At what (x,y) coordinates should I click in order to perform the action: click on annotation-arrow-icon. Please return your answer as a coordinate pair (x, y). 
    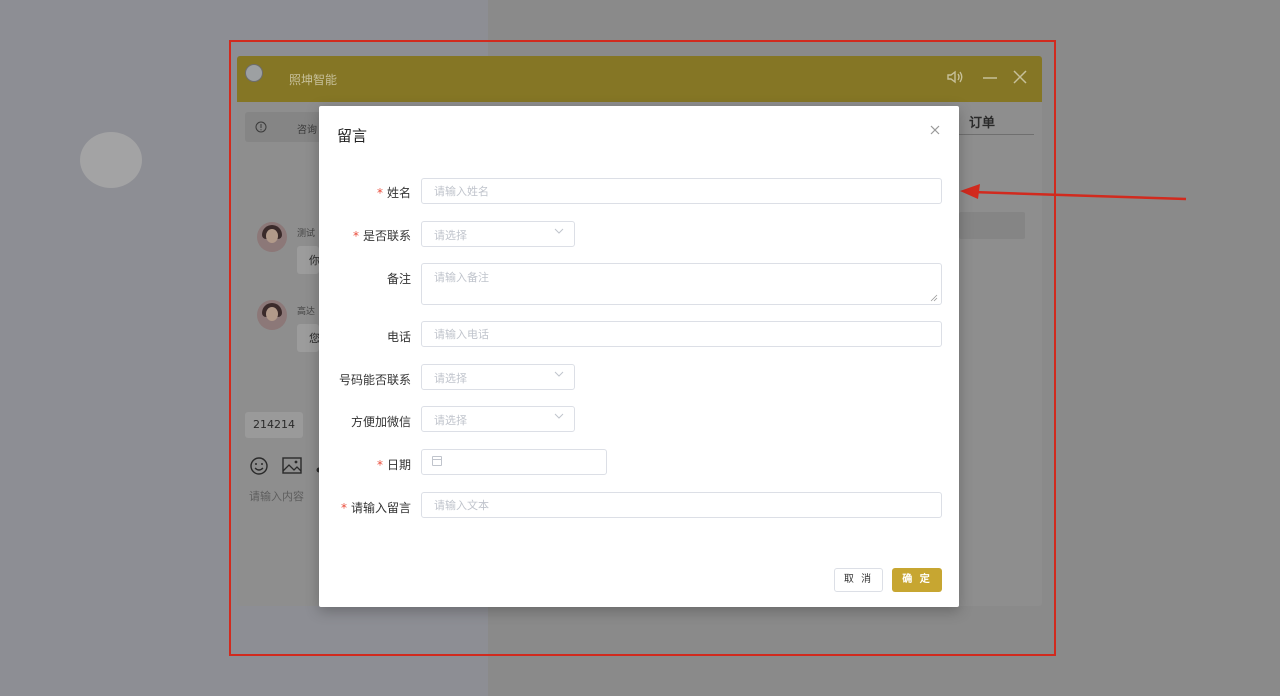
    Looking at the image, I should click on (1073, 192).